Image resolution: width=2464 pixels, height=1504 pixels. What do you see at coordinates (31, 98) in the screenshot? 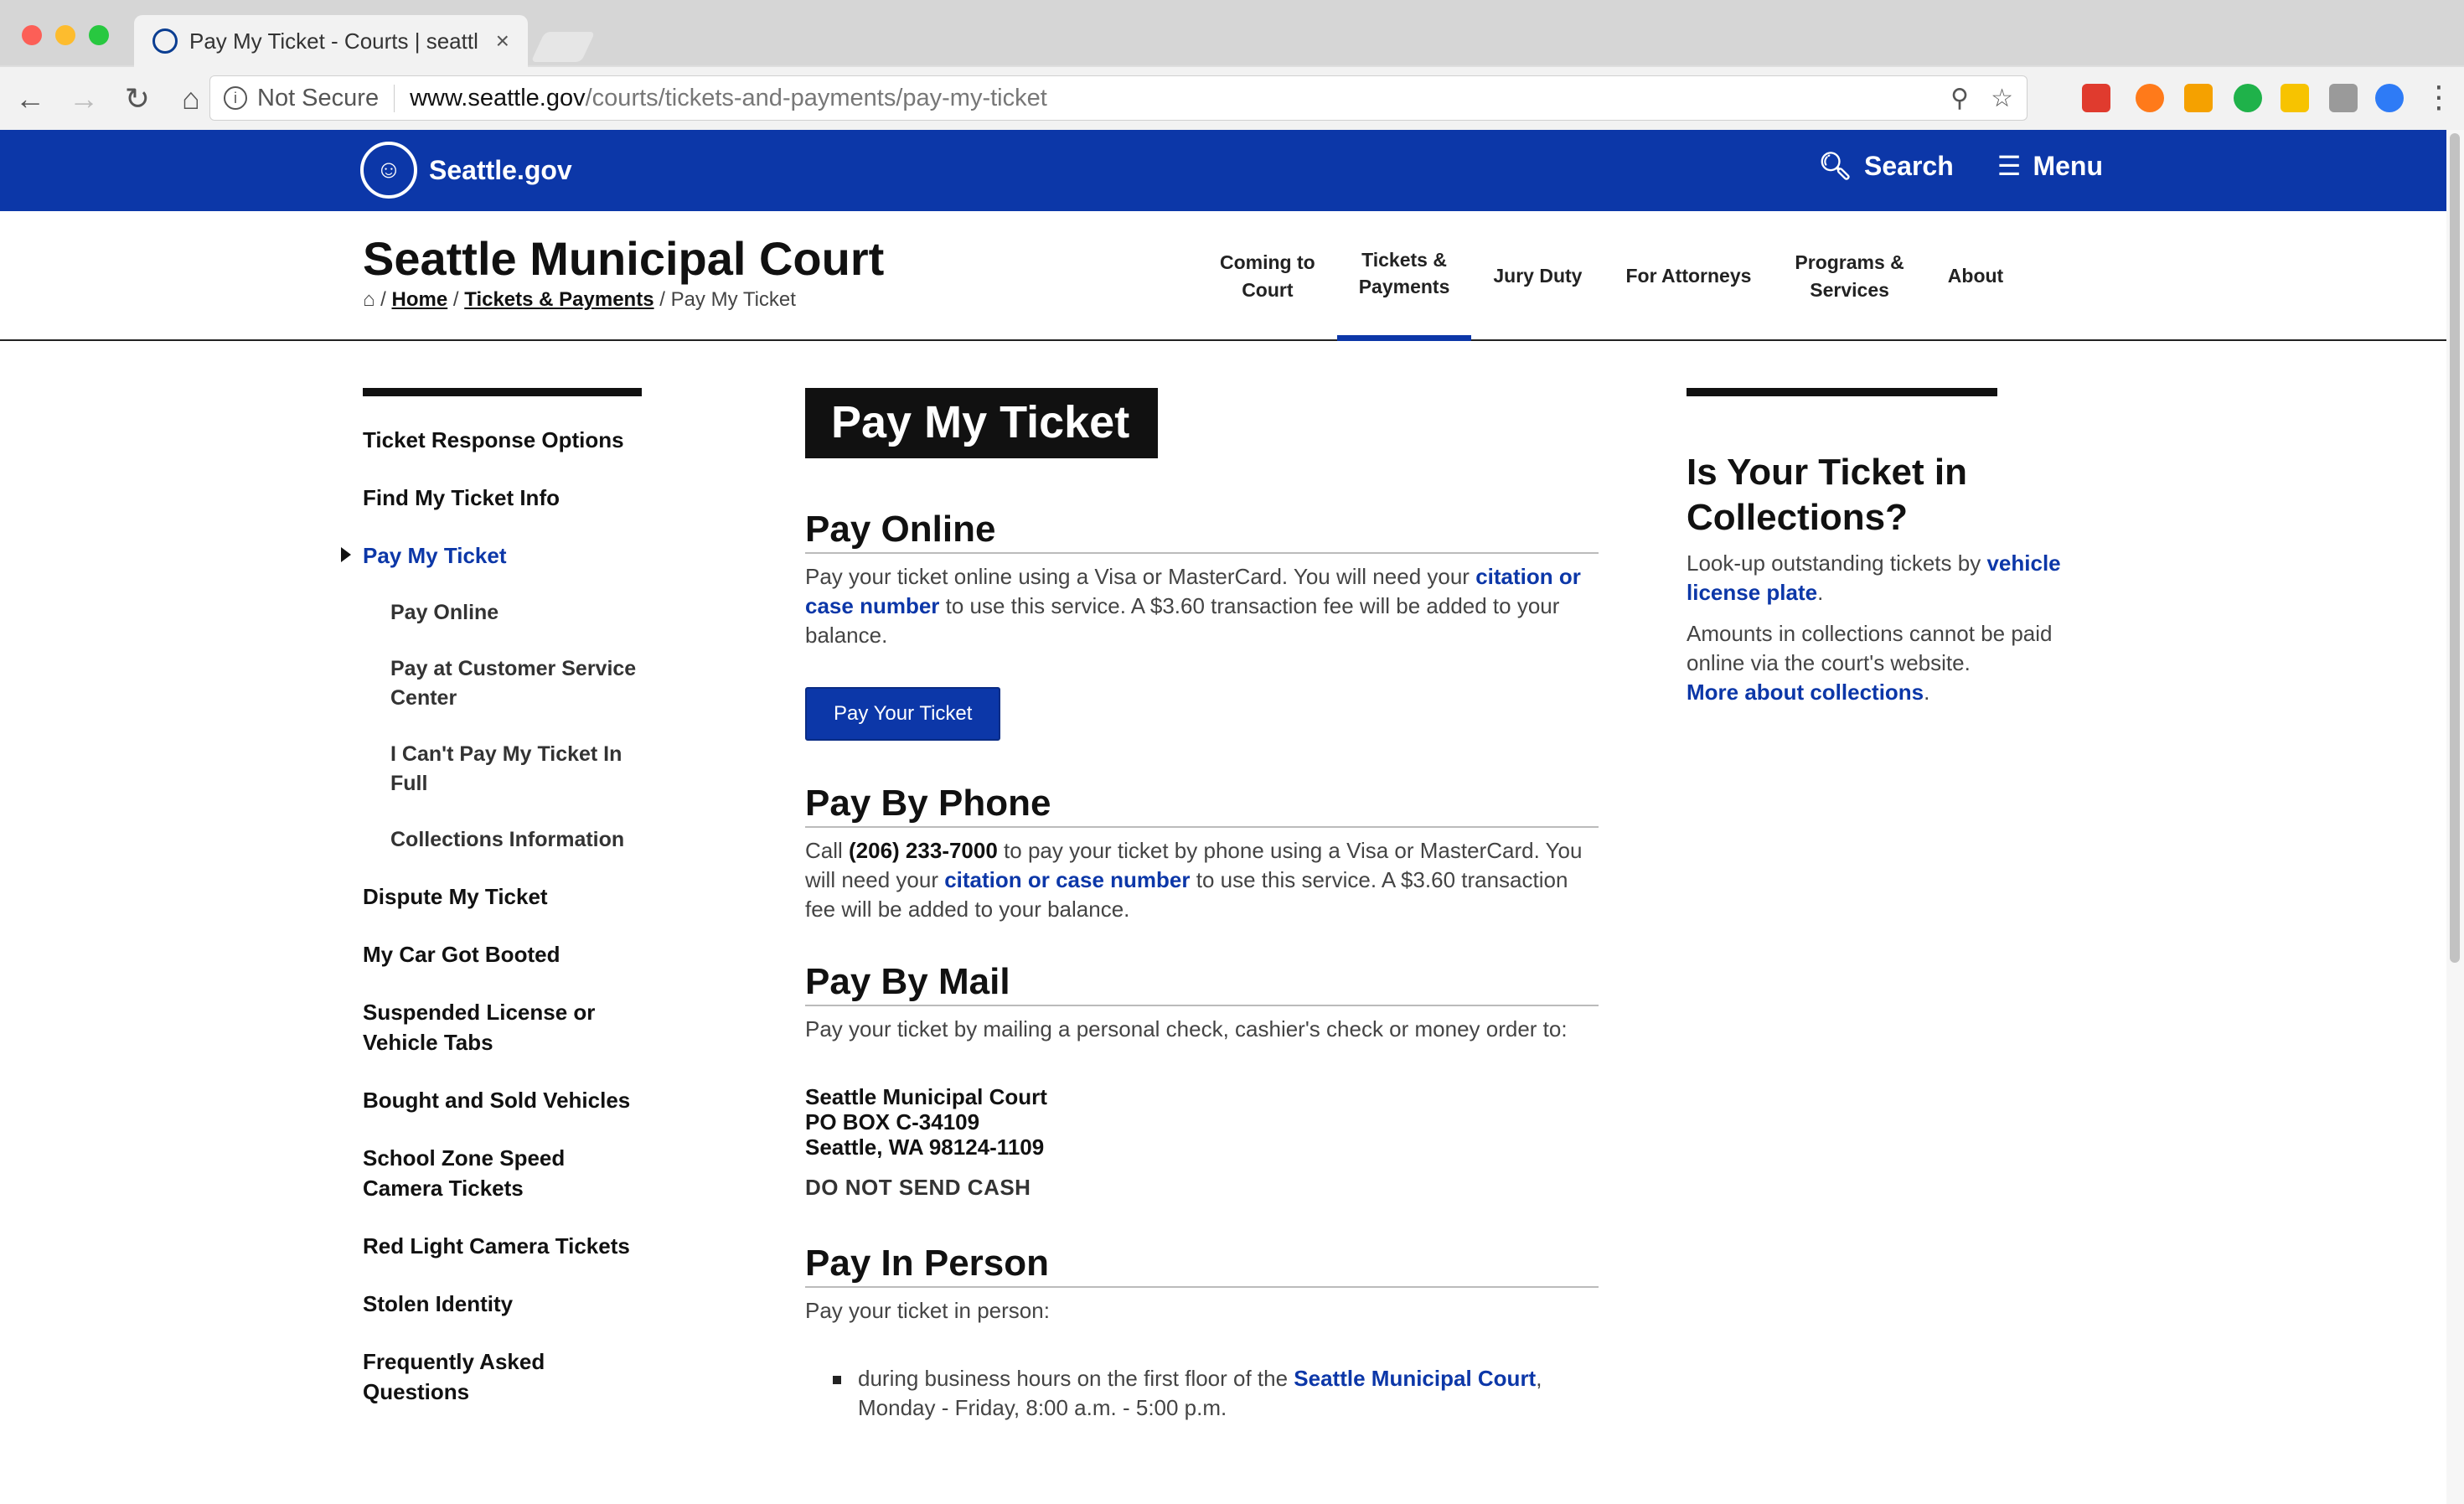
I see `back-icon: ←` at bounding box center [31, 98].